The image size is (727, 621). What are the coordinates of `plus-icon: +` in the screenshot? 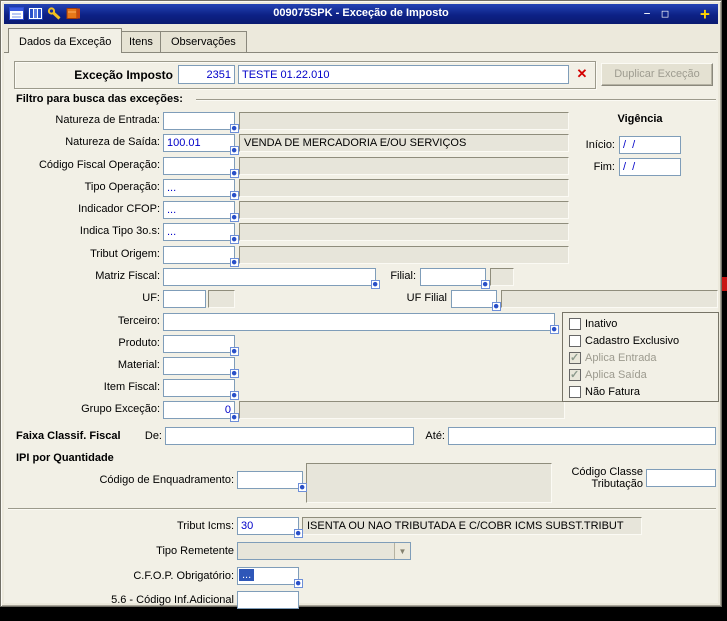 It's located at (705, 14).